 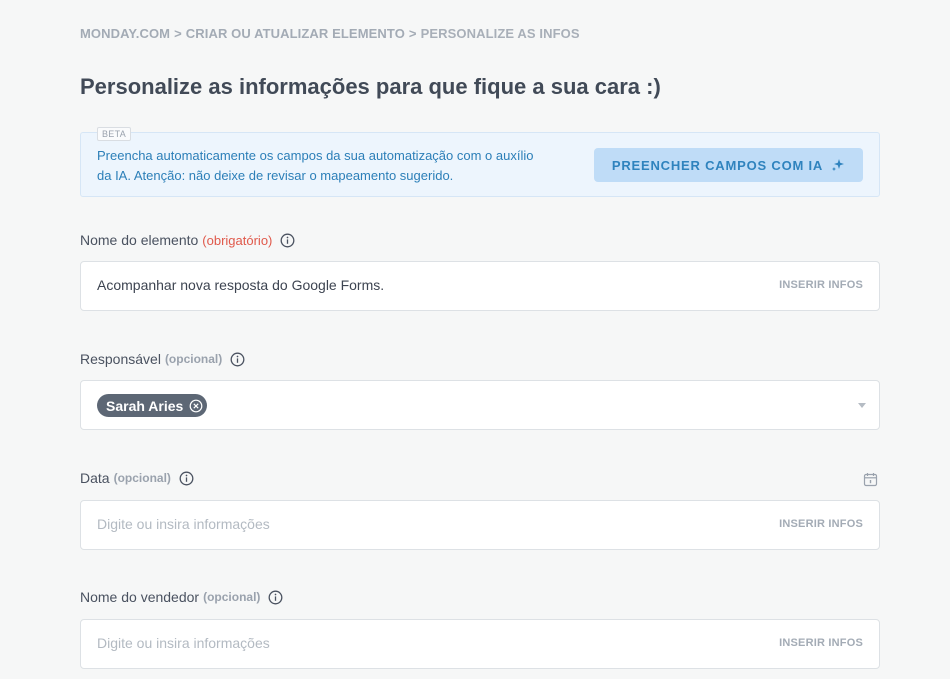 What do you see at coordinates (95, 478) in the screenshot?
I see `date-label-text: Data` at bounding box center [95, 478].